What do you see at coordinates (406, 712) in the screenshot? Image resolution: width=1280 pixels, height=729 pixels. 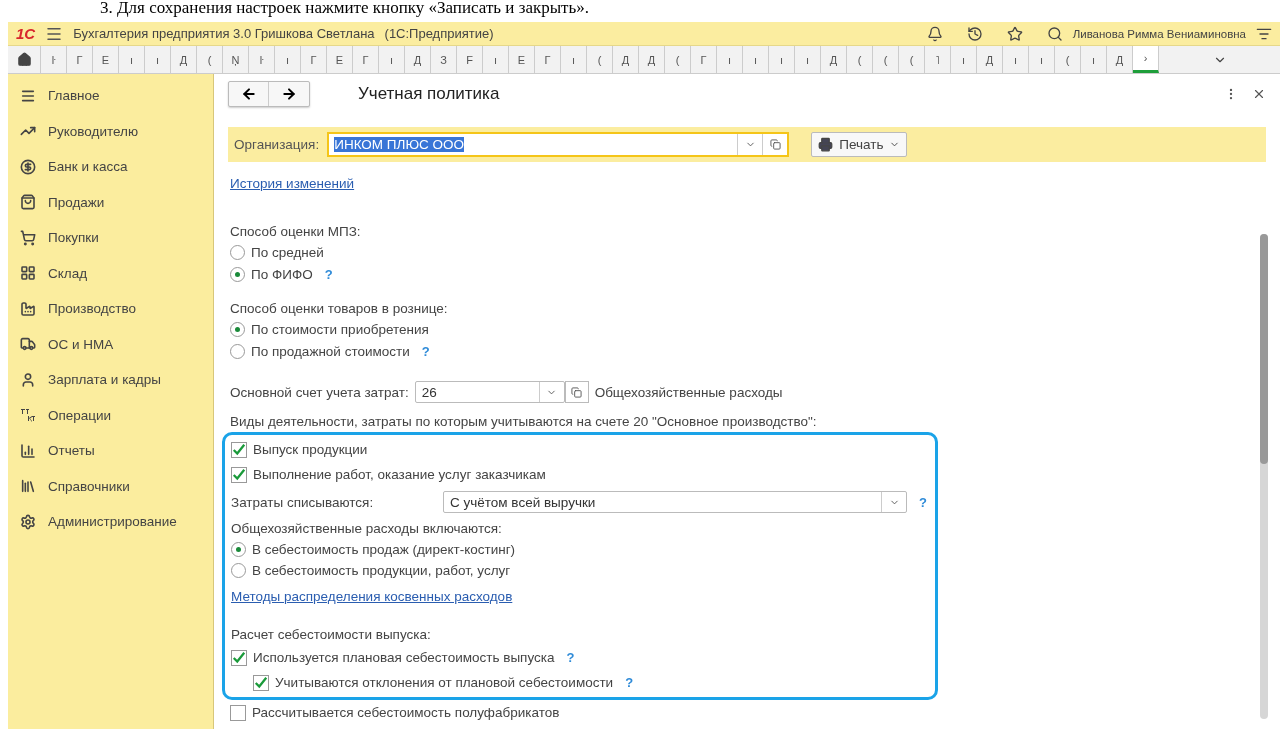 I see `checkbox-label: Рассчитывается себестоимость полуфабрикатов` at bounding box center [406, 712].